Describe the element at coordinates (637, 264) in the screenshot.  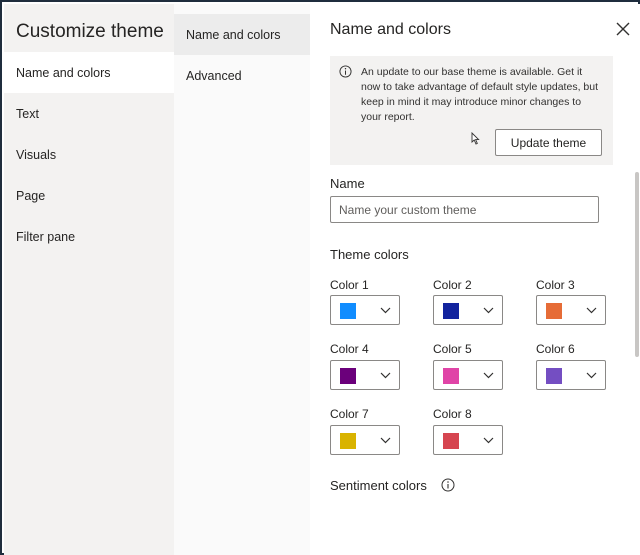
I see `panel-scrollbar` at that location.